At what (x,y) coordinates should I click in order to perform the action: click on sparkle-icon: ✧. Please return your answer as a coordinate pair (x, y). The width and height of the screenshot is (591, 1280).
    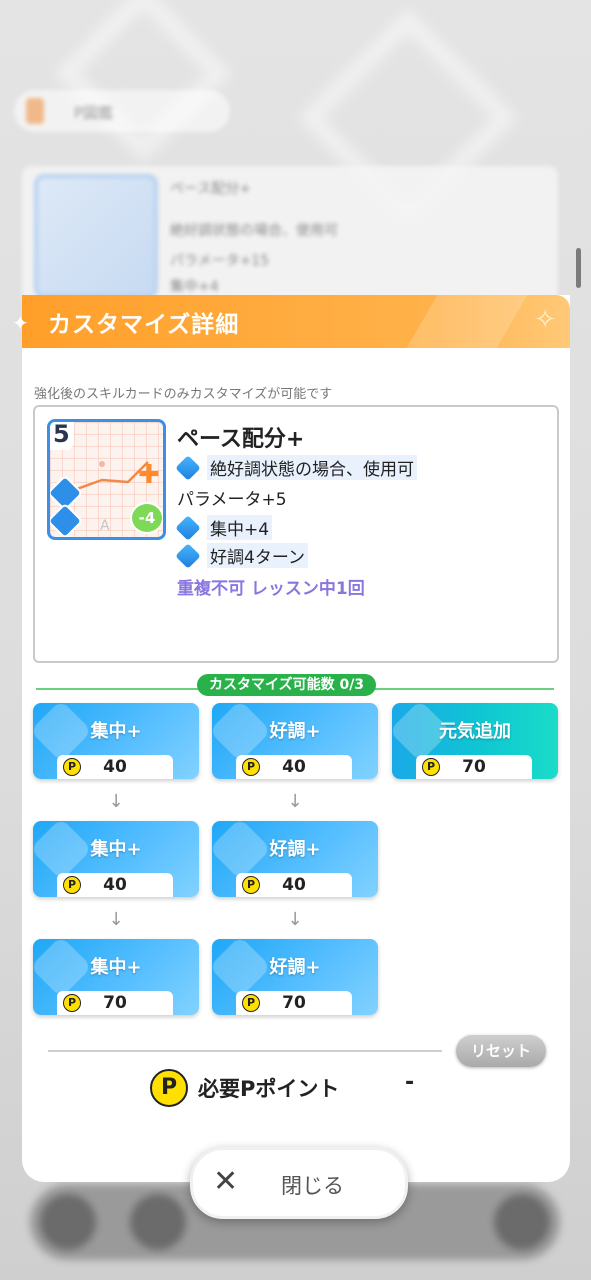
    Looking at the image, I should click on (545, 320).